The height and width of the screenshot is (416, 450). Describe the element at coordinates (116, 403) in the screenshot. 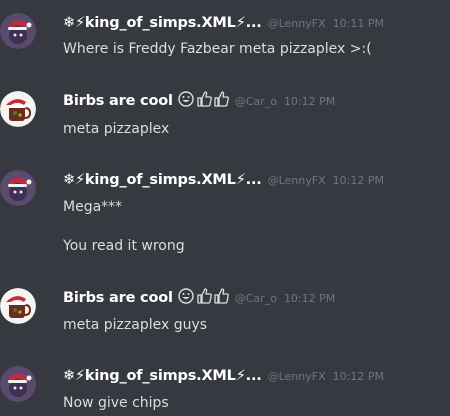

I see `message-text: Now give chips` at that location.